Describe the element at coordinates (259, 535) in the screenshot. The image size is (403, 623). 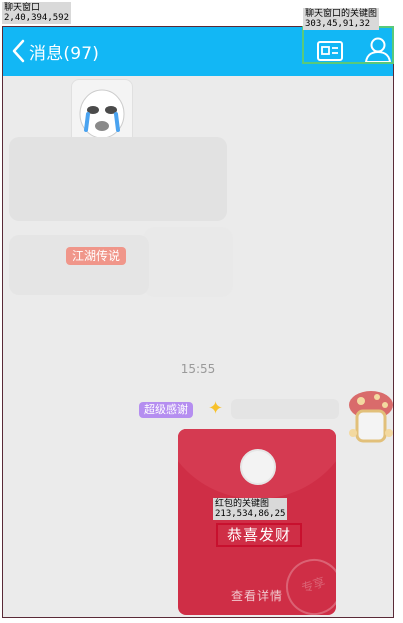
I see `red-packet-greeting: 恭喜发财` at that location.